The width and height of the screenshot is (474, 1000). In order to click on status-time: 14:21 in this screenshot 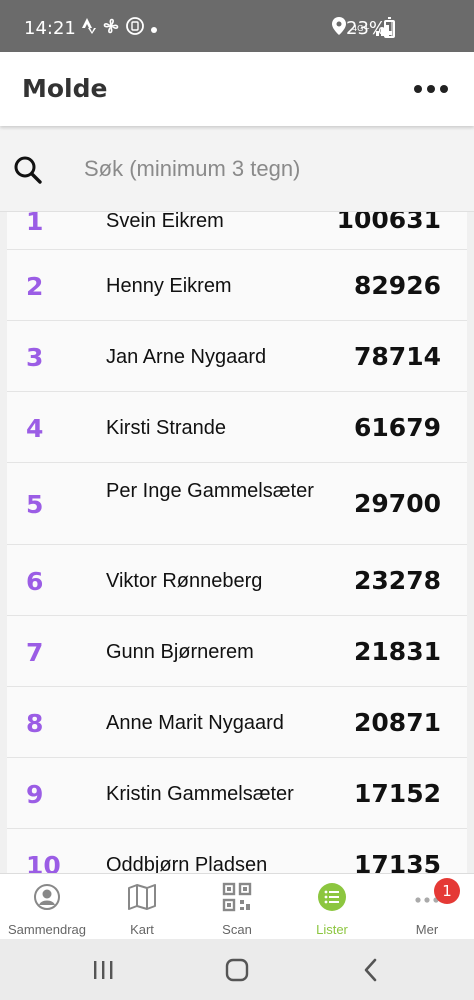, I will do `click(50, 28)`.